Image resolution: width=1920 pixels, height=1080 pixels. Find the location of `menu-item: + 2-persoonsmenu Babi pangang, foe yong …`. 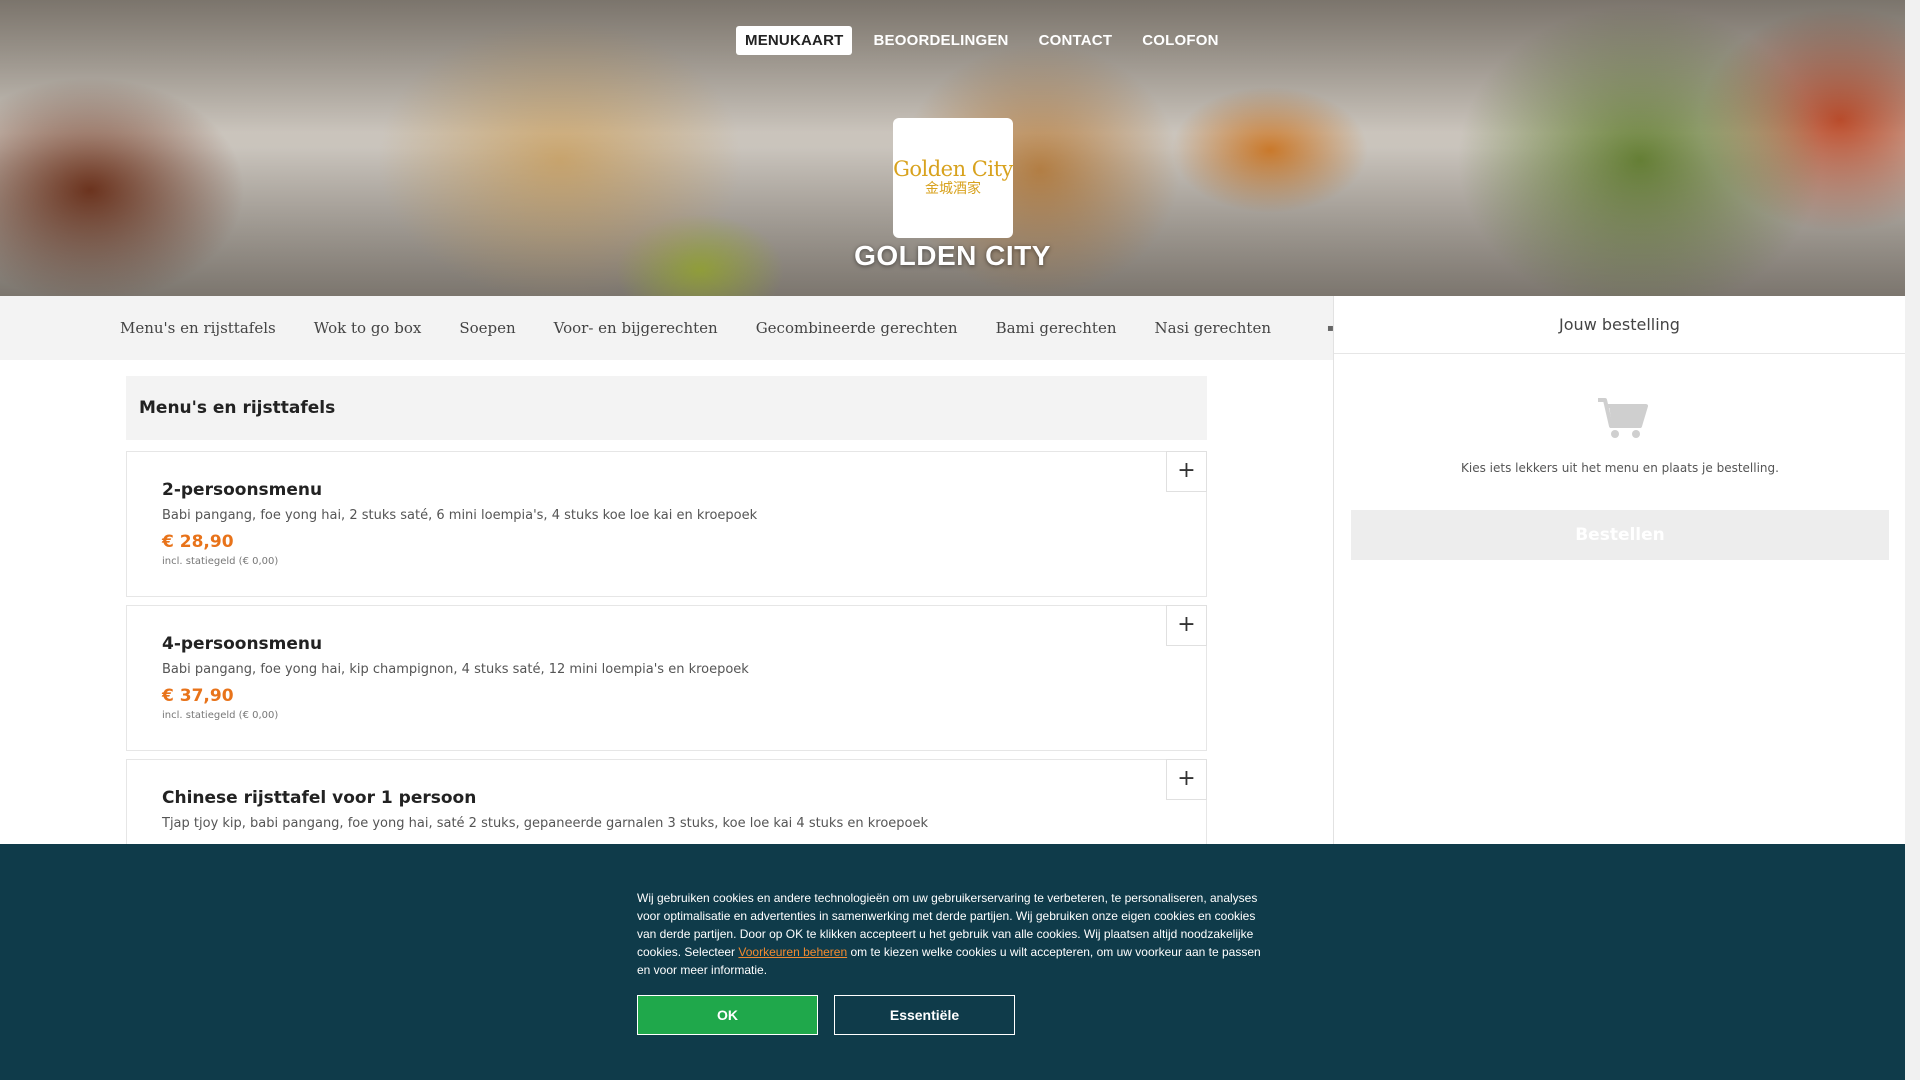

menu-item: + 2-persoonsmenu Babi pangang, foe yong … is located at coordinates (666, 524).